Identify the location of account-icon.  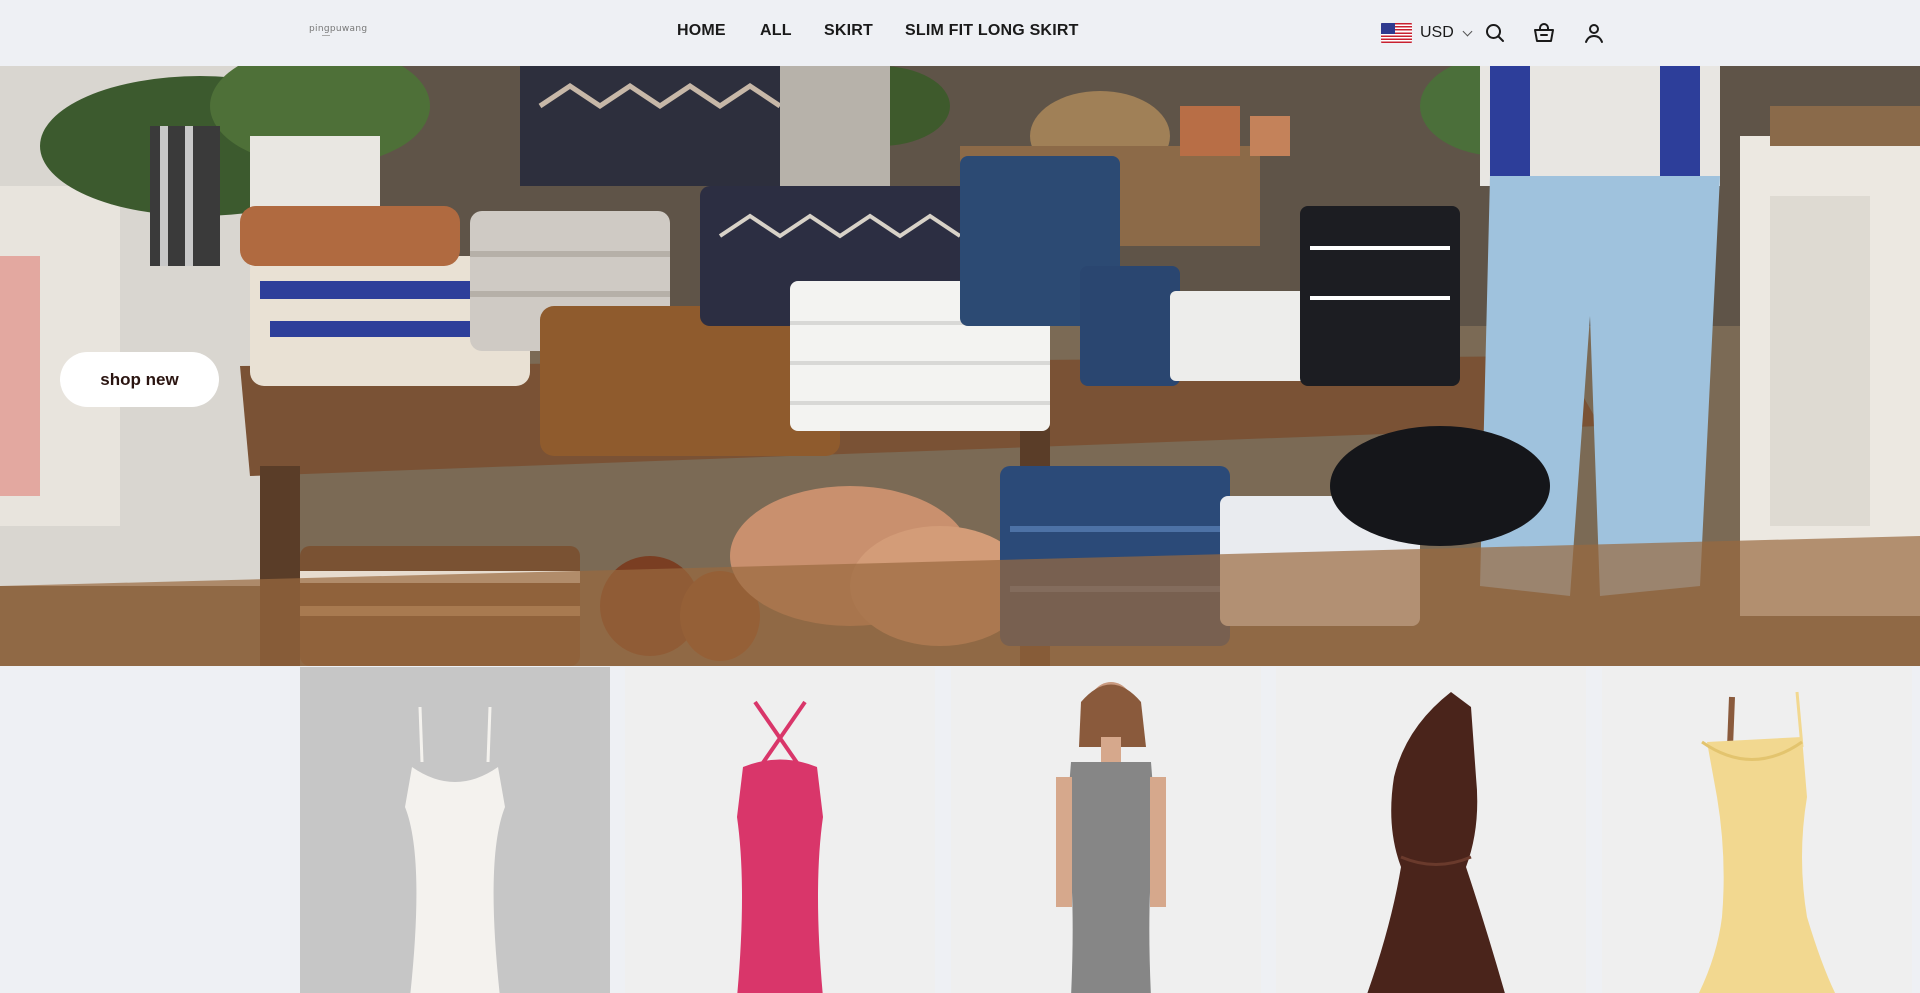
(1594, 33).